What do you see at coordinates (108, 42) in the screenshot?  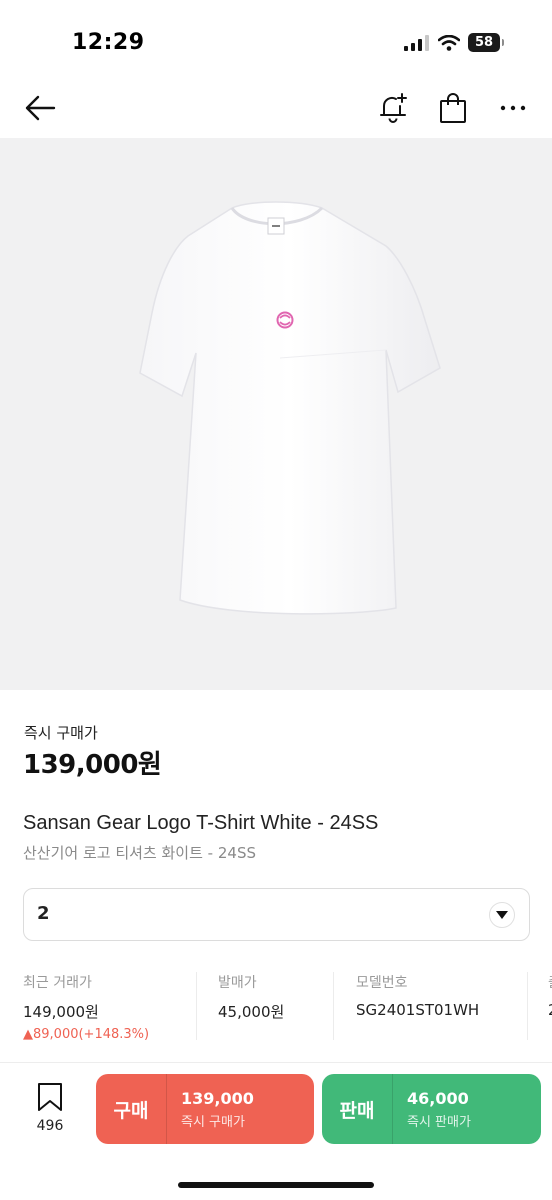 I see `status-time: 12:29` at bounding box center [108, 42].